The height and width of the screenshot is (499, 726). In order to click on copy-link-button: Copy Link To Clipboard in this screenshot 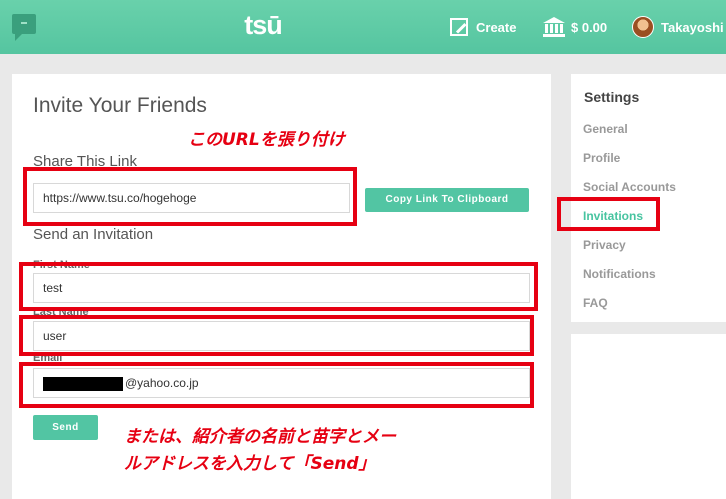, I will do `click(447, 200)`.